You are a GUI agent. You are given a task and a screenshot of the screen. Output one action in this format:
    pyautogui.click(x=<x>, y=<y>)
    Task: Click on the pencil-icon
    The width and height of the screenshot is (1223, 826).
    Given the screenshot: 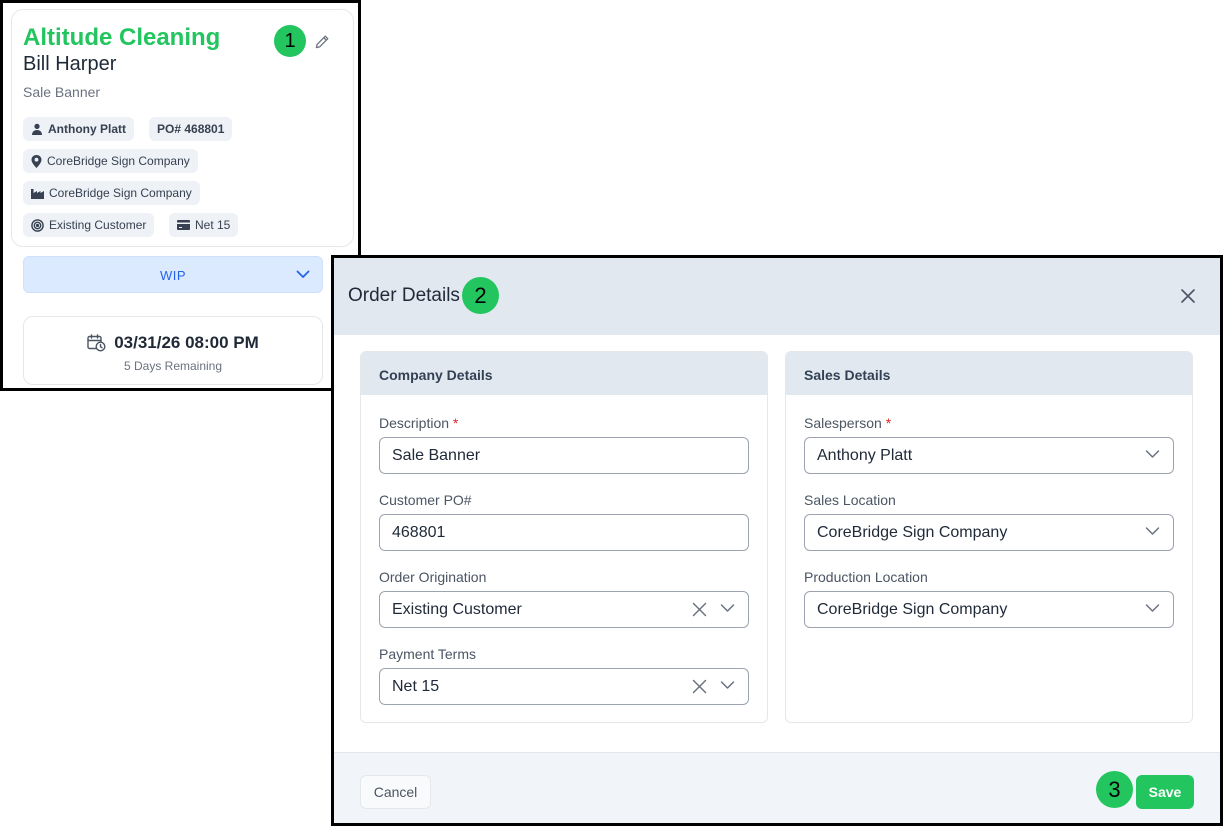 What is the action you would take?
    pyautogui.click(x=322, y=42)
    